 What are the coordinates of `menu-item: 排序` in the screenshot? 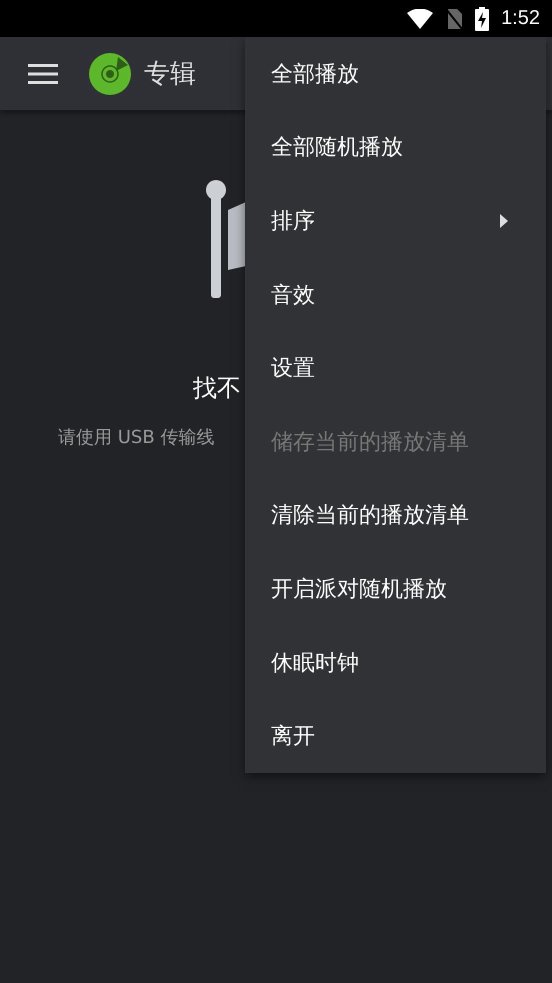 It's located at (395, 221).